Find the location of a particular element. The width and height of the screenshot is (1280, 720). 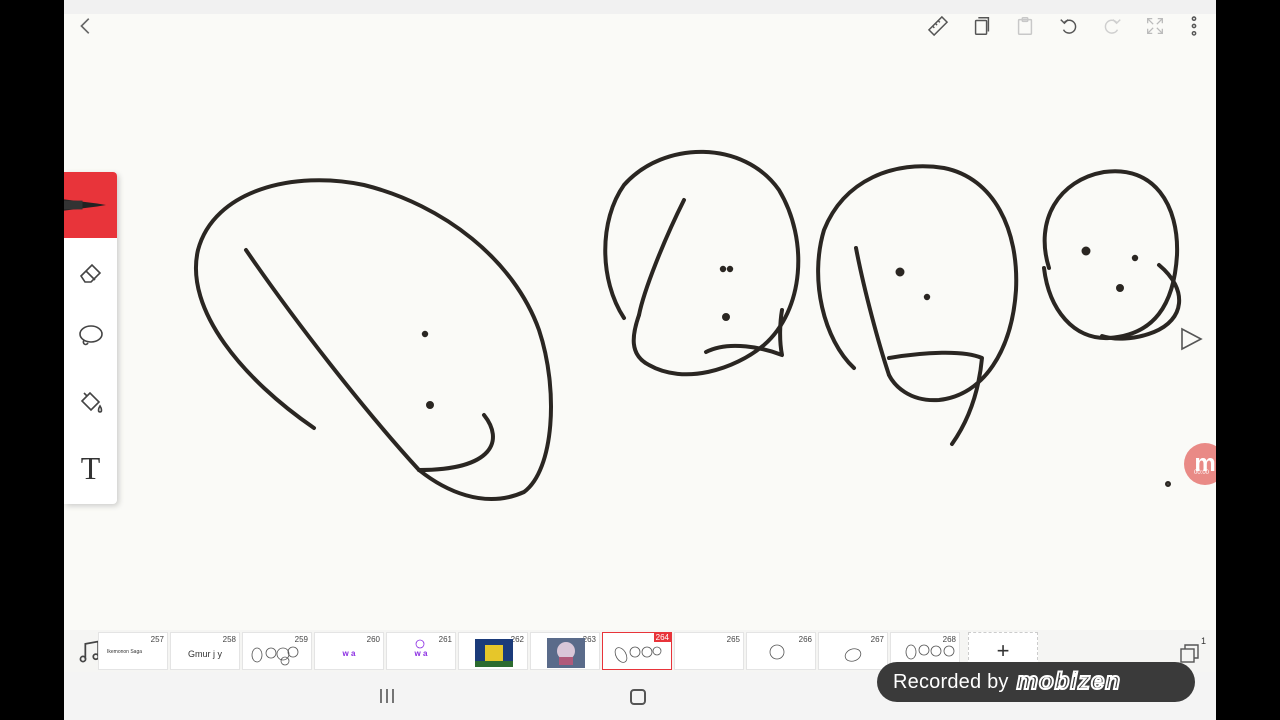

fullscreen-button is located at coordinates (1155, 26).